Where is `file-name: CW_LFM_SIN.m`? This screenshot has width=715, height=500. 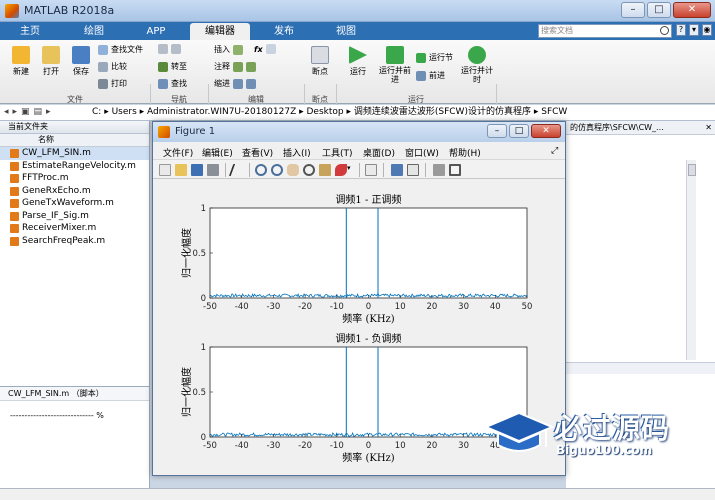
file-name: CW_LFM_SIN.m is located at coordinates (56, 153).